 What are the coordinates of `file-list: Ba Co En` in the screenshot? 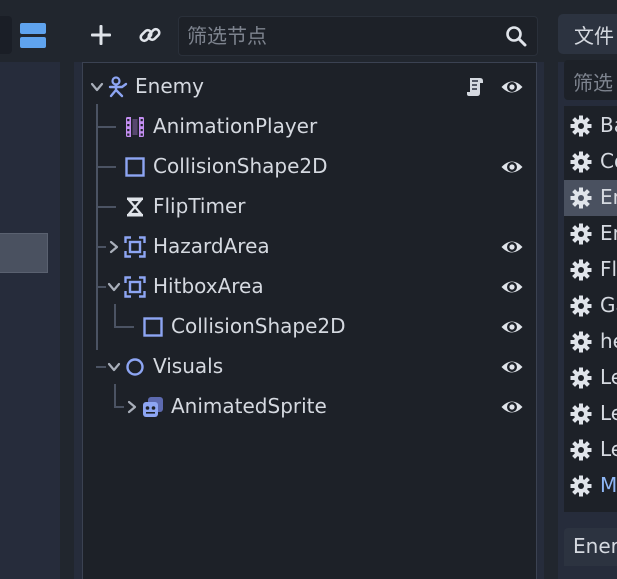 It's located at (590, 309).